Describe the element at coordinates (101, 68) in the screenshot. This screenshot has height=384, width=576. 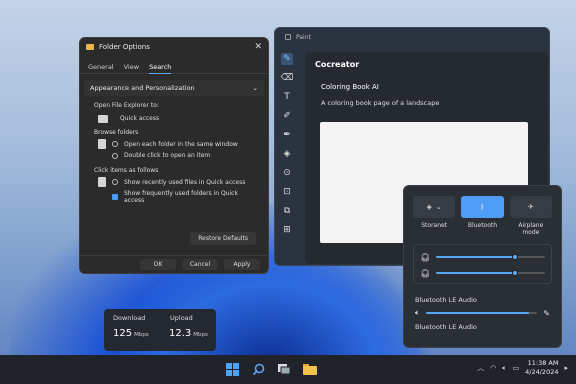
I see `tab-general: General` at that location.